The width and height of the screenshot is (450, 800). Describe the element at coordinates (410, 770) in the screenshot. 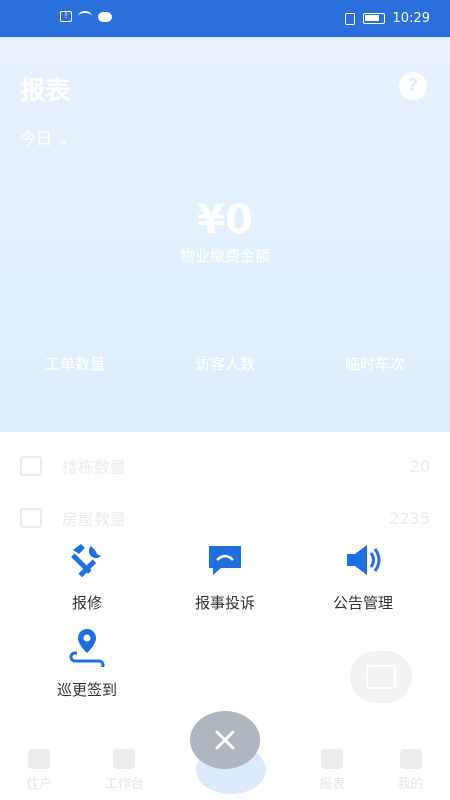

I see `tab-profile: 我的` at that location.